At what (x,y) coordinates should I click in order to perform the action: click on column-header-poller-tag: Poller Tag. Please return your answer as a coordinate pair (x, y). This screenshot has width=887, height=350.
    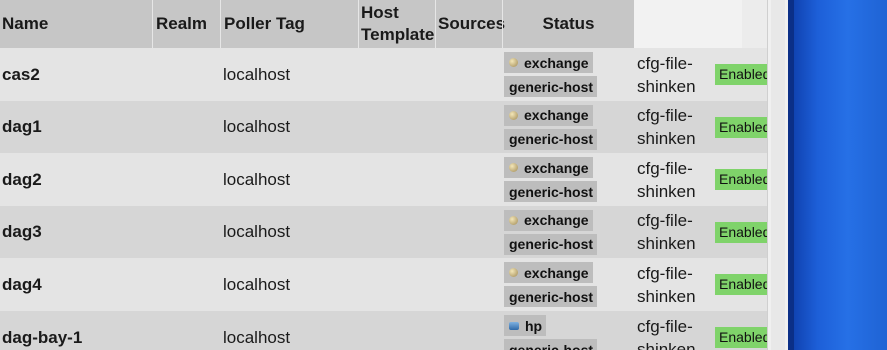
    Looking at the image, I should click on (291, 24).